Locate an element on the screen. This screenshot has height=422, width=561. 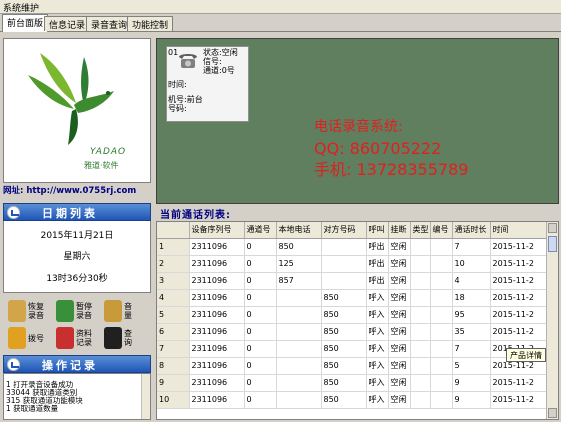
pause-recording-button: 暂停录音 is located at coordinates (79, 312).